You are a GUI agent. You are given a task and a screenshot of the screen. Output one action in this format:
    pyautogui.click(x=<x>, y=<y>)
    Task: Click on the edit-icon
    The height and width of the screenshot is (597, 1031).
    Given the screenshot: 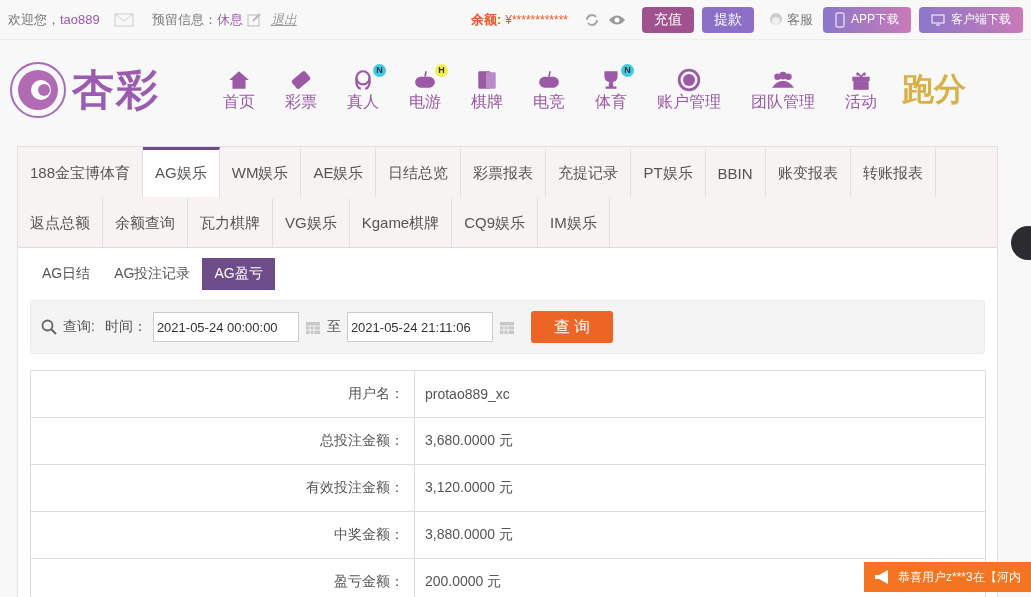 What is the action you would take?
    pyautogui.click(x=253, y=19)
    